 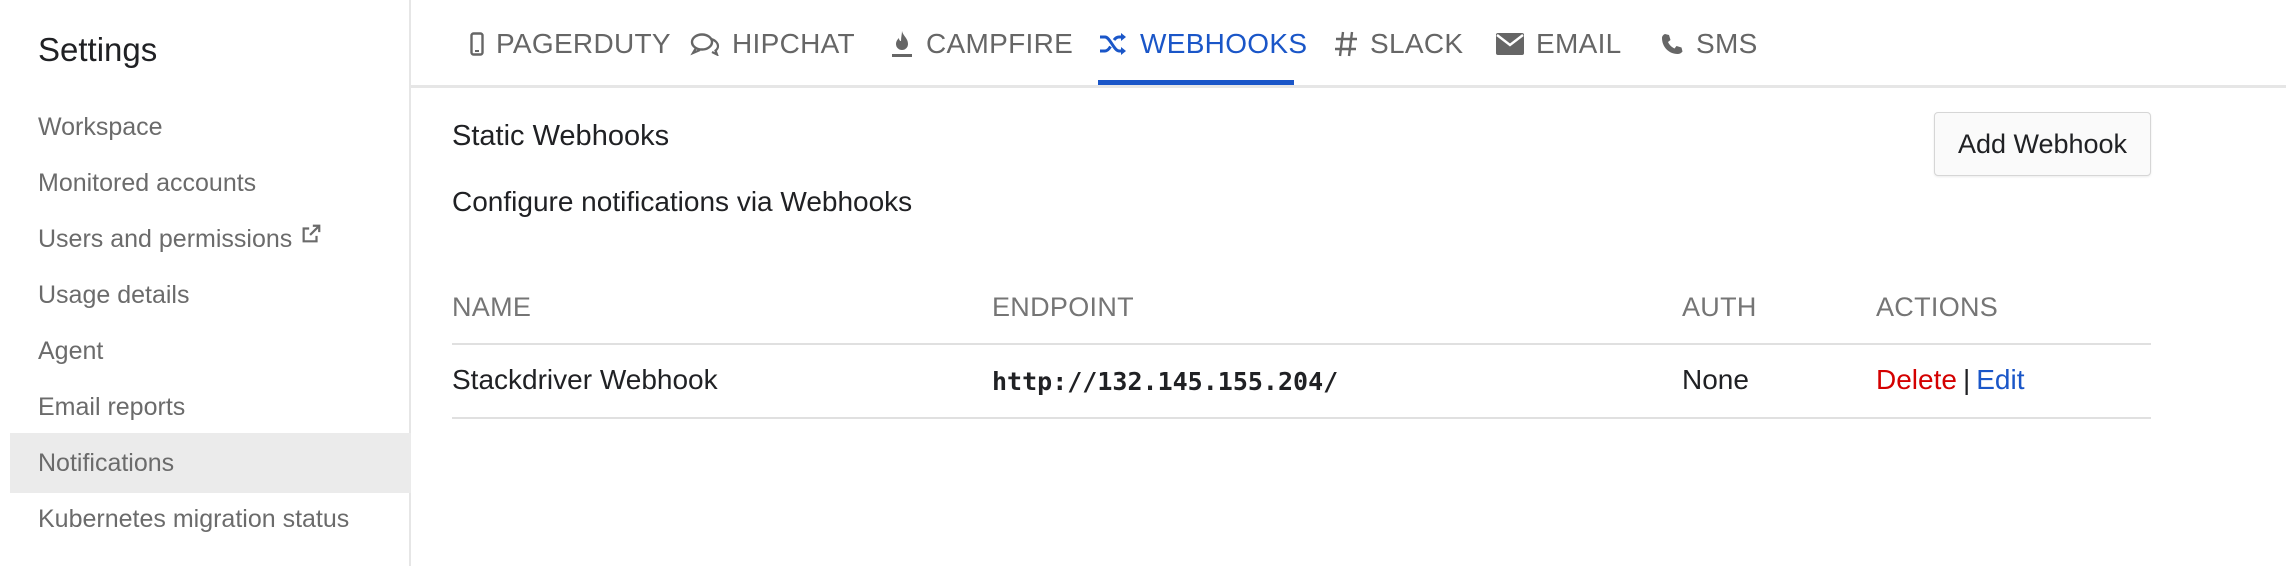 What do you see at coordinates (2000, 379) in the screenshot?
I see `edit-link: Edit` at bounding box center [2000, 379].